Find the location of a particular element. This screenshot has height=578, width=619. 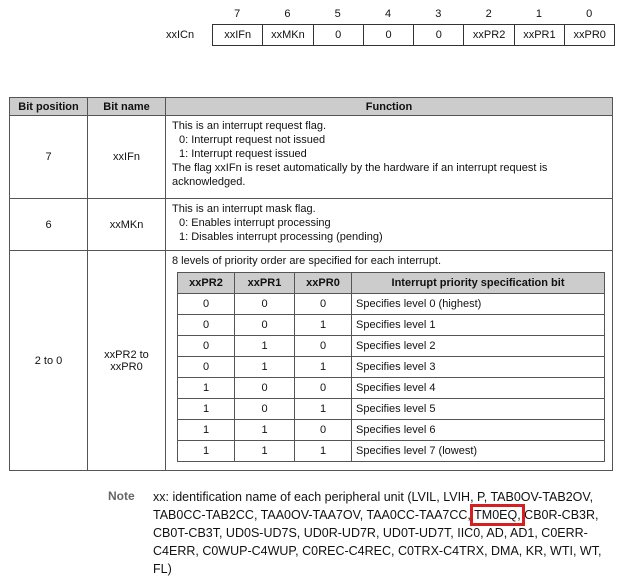

bit-number: 4 is located at coordinates (388, 14).